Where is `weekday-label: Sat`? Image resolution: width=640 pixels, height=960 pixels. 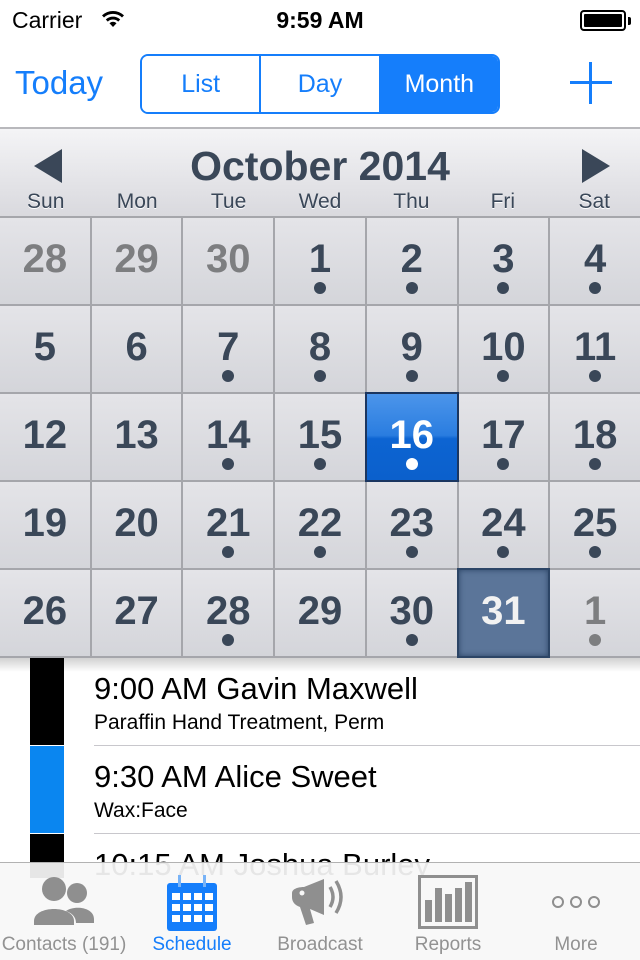 weekday-label: Sat is located at coordinates (594, 201).